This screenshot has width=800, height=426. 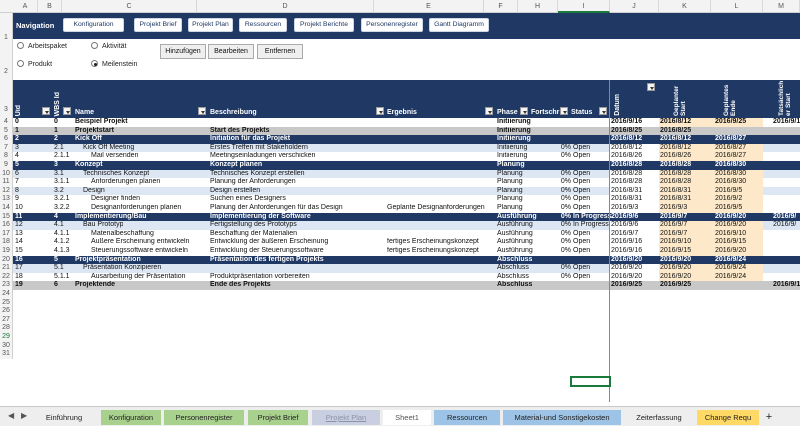 I want to click on cell-desc: Design erstellen, so click(x=235, y=191).